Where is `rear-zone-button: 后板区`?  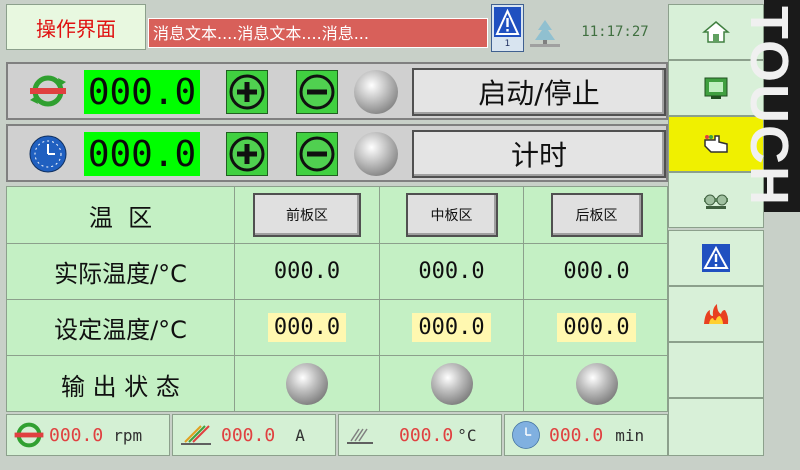
rear-zone-button: 后板区 is located at coordinates (596, 215).